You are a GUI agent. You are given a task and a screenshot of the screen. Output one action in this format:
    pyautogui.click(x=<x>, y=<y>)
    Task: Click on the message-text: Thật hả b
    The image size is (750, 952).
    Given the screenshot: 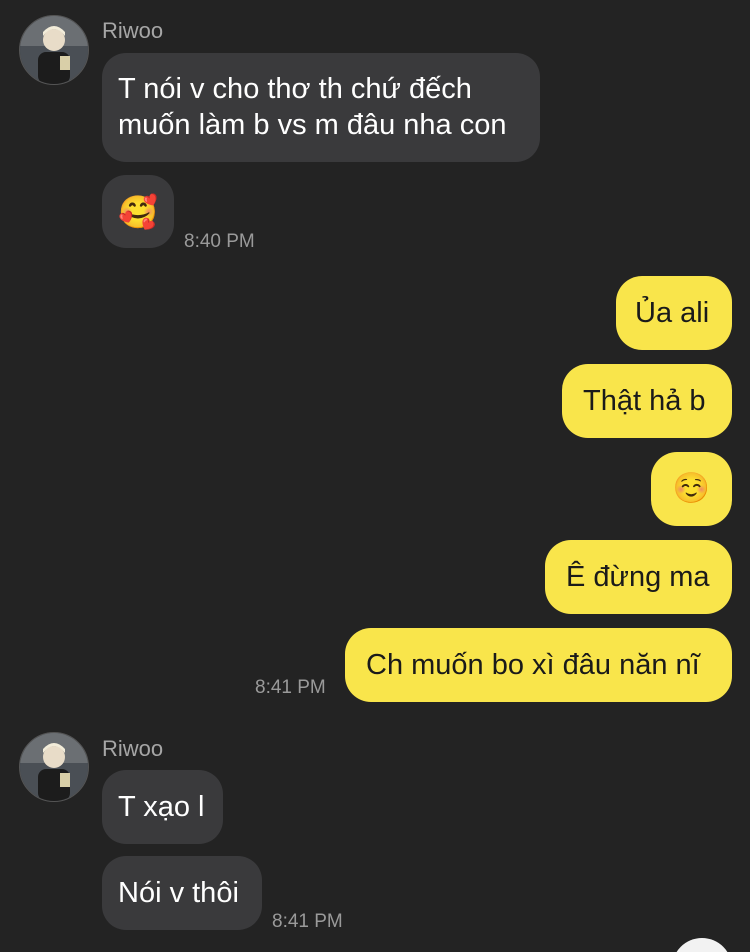 What is the action you would take?
    pyautogui.click(x=644, y=401)
    